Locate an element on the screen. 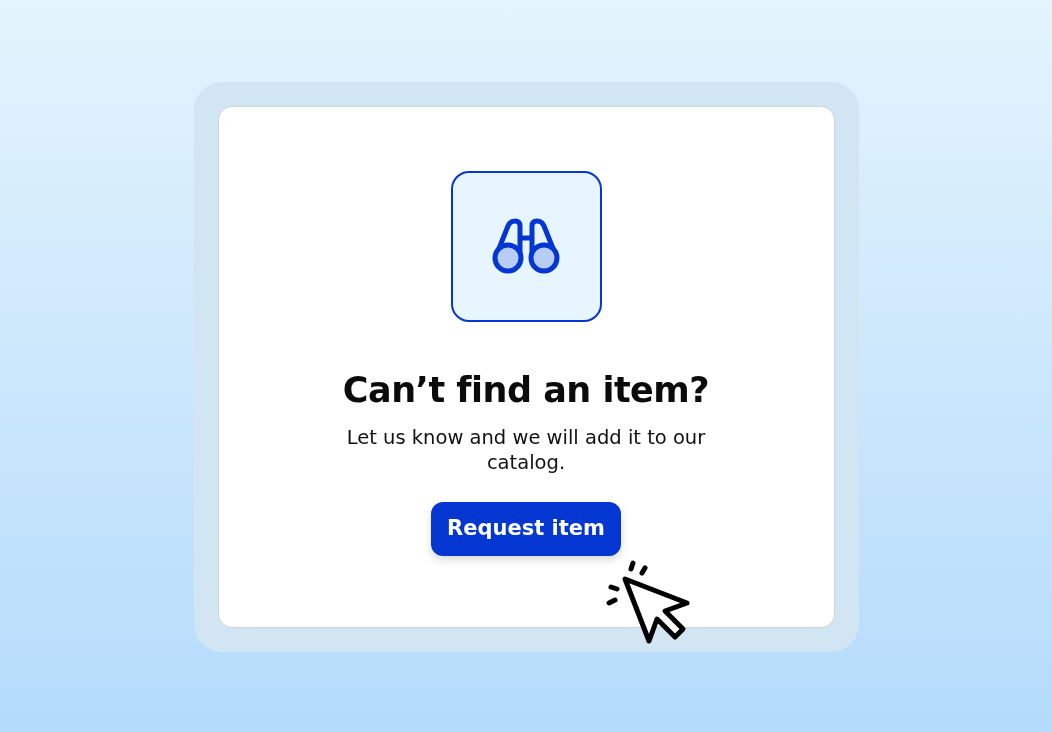 The image size is (1052, 732). binoculars-icon is located at coordinates (526, 246).